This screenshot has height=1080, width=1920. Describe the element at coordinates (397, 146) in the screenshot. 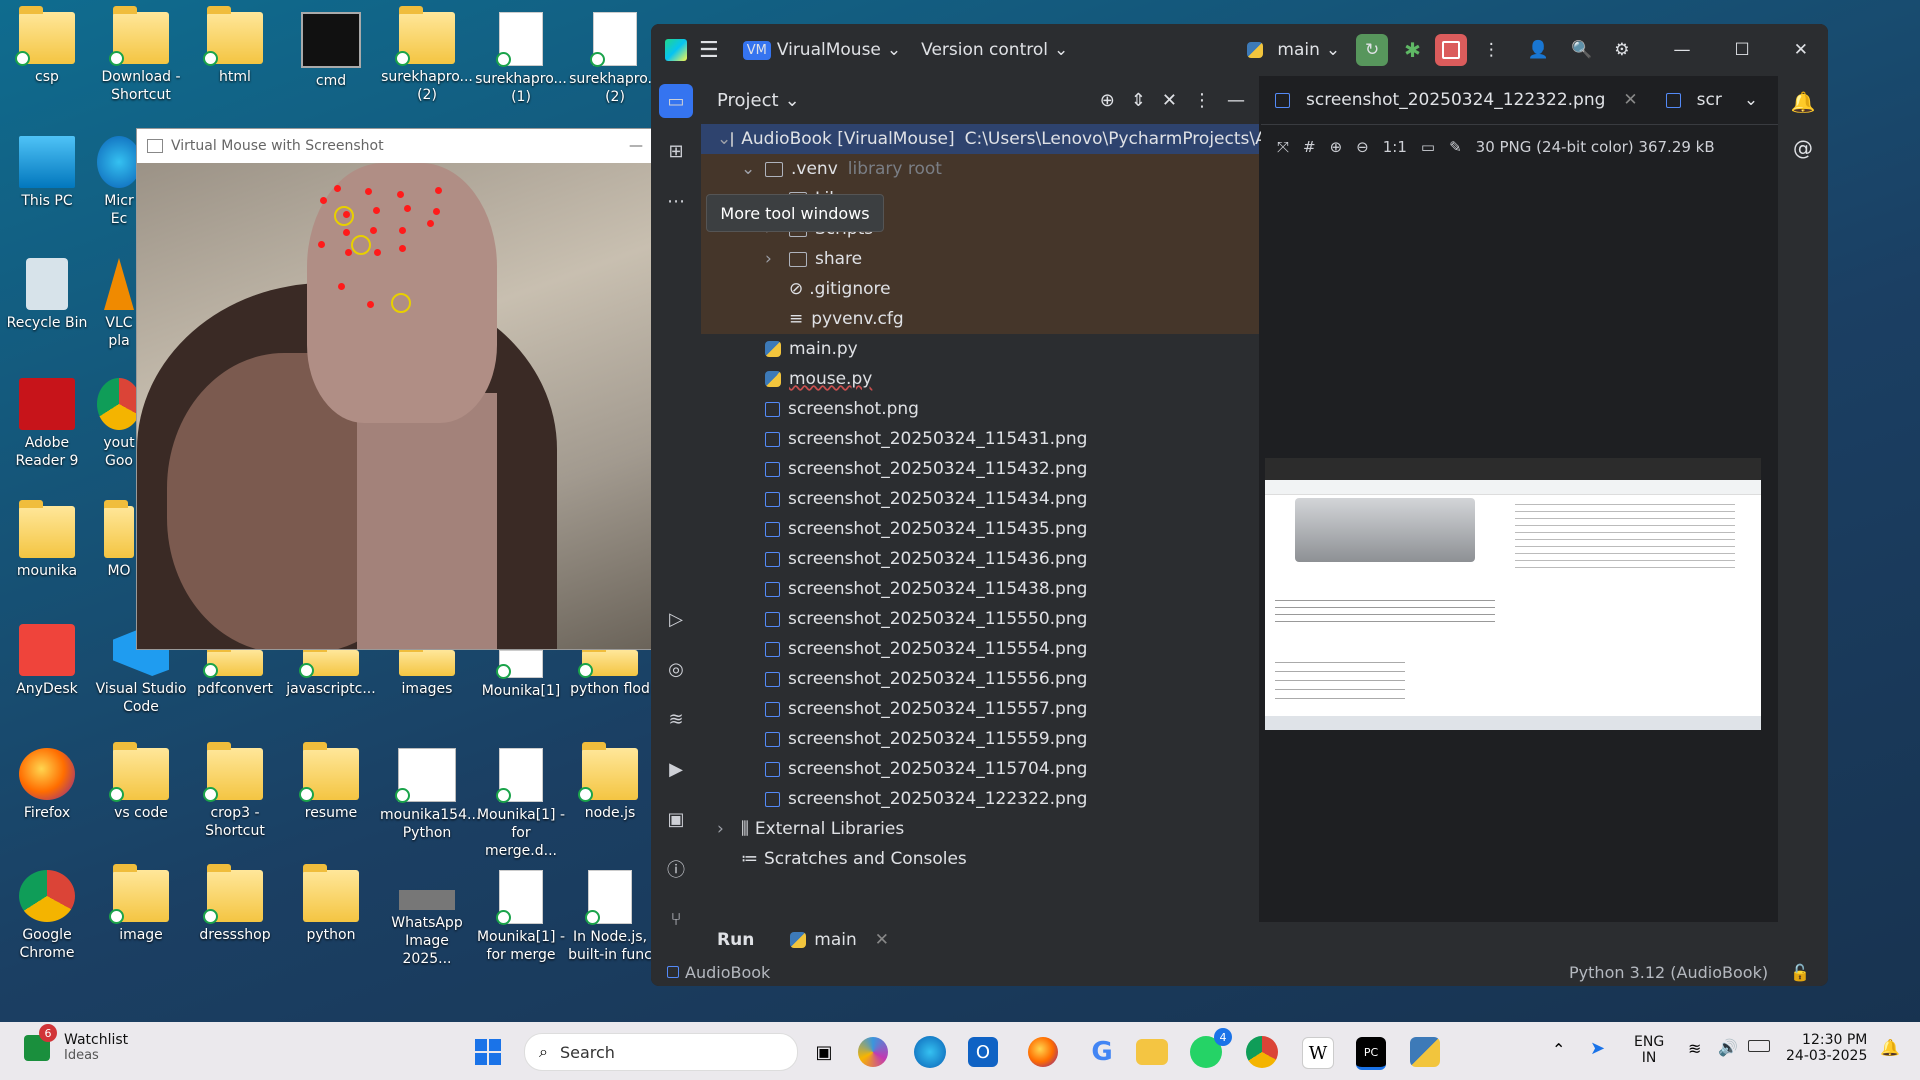

I see `window-titlebar: Virtual Mouse with Screenshot —` at that location.